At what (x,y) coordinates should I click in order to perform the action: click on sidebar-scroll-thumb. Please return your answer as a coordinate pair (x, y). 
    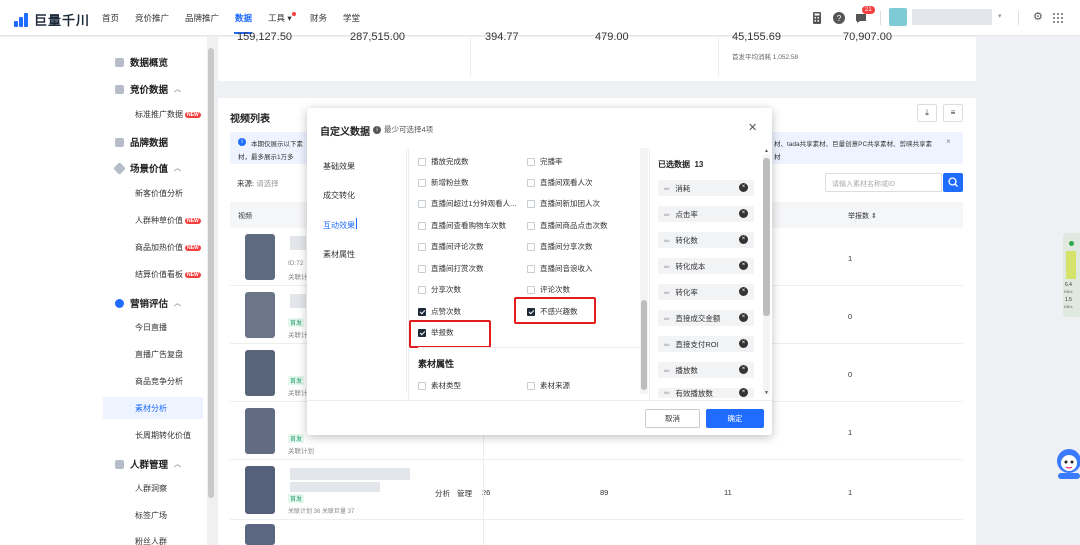
    Looking at the image, I should click on (211, 273).